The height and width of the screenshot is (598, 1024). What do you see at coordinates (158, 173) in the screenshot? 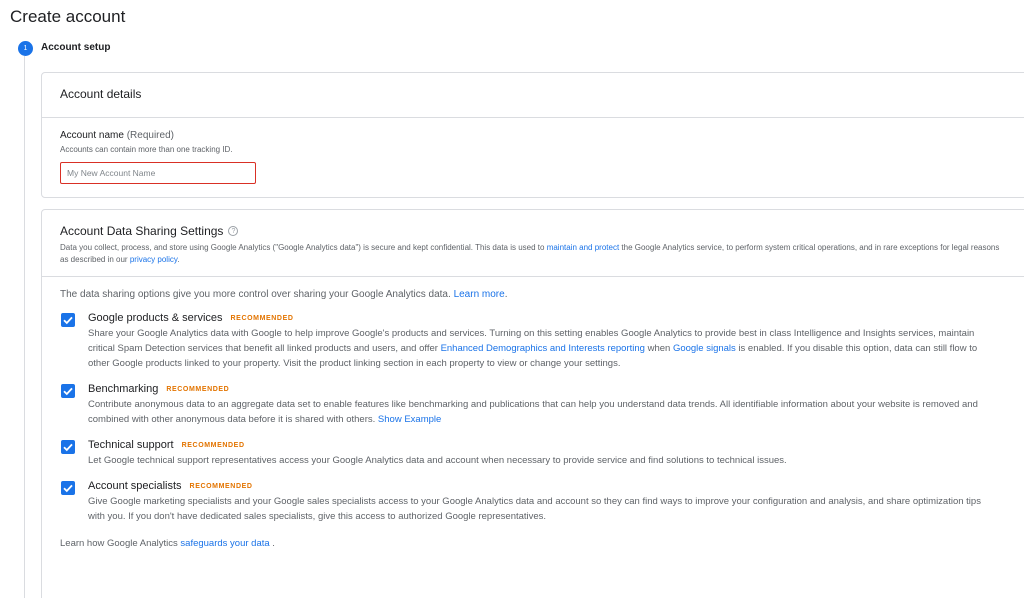
I see `account-name-input` at bounding box center [158, 173].